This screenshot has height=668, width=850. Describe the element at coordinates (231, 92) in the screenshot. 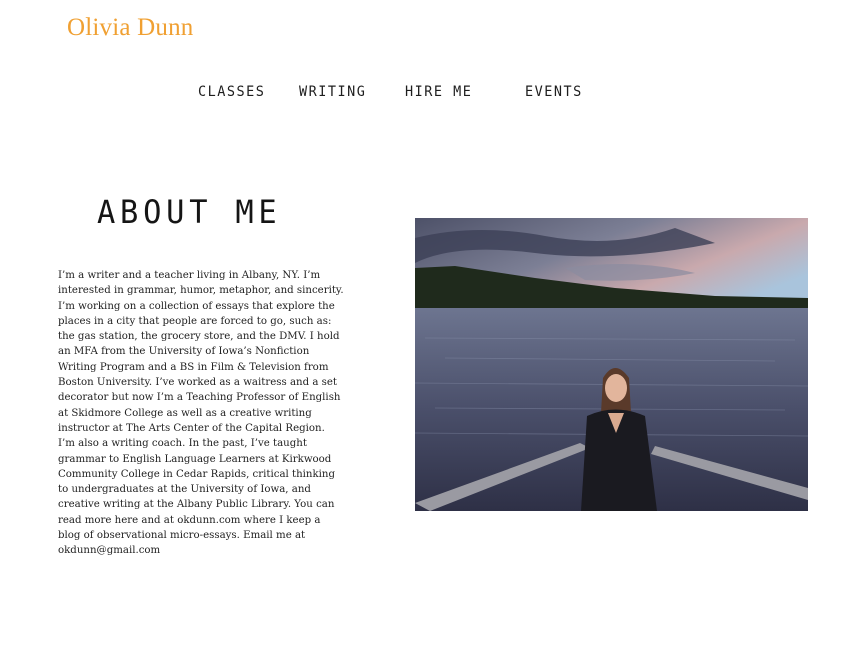

I see `nav-item-classes: CLASSES` at that location.